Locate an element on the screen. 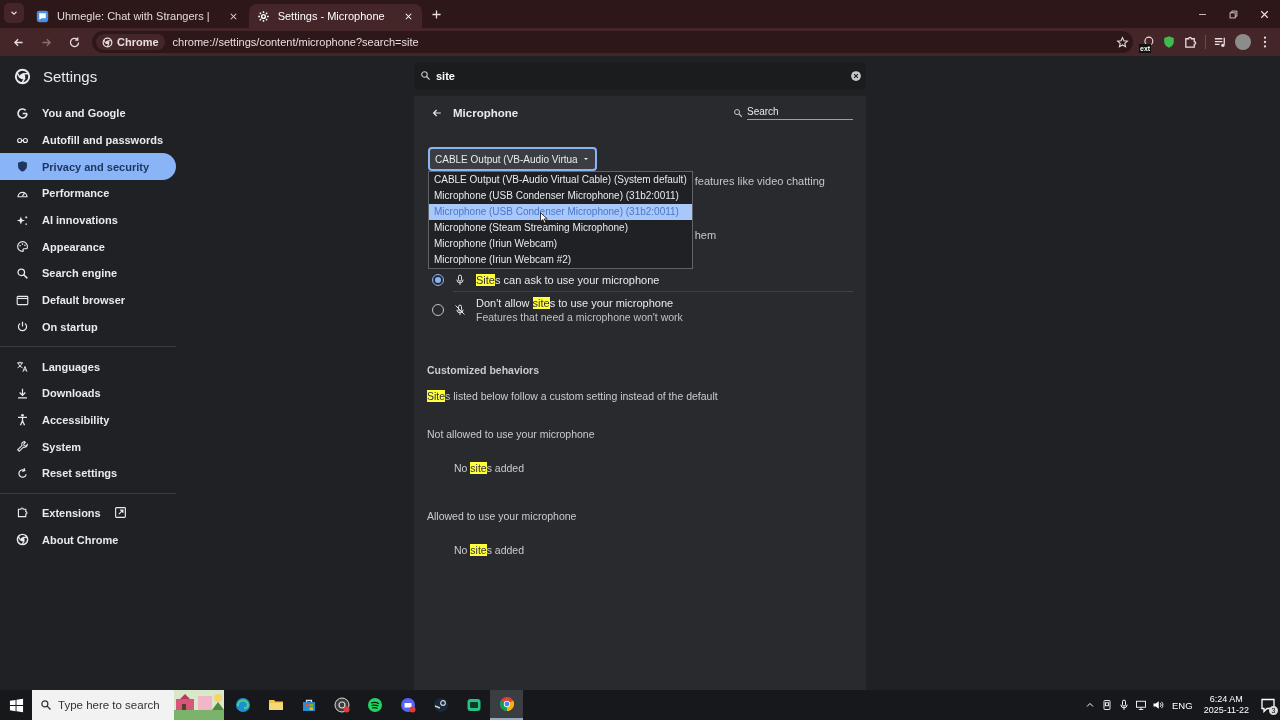 The image size is (1280, 720). window-icon is located at coordinates (22, 300).